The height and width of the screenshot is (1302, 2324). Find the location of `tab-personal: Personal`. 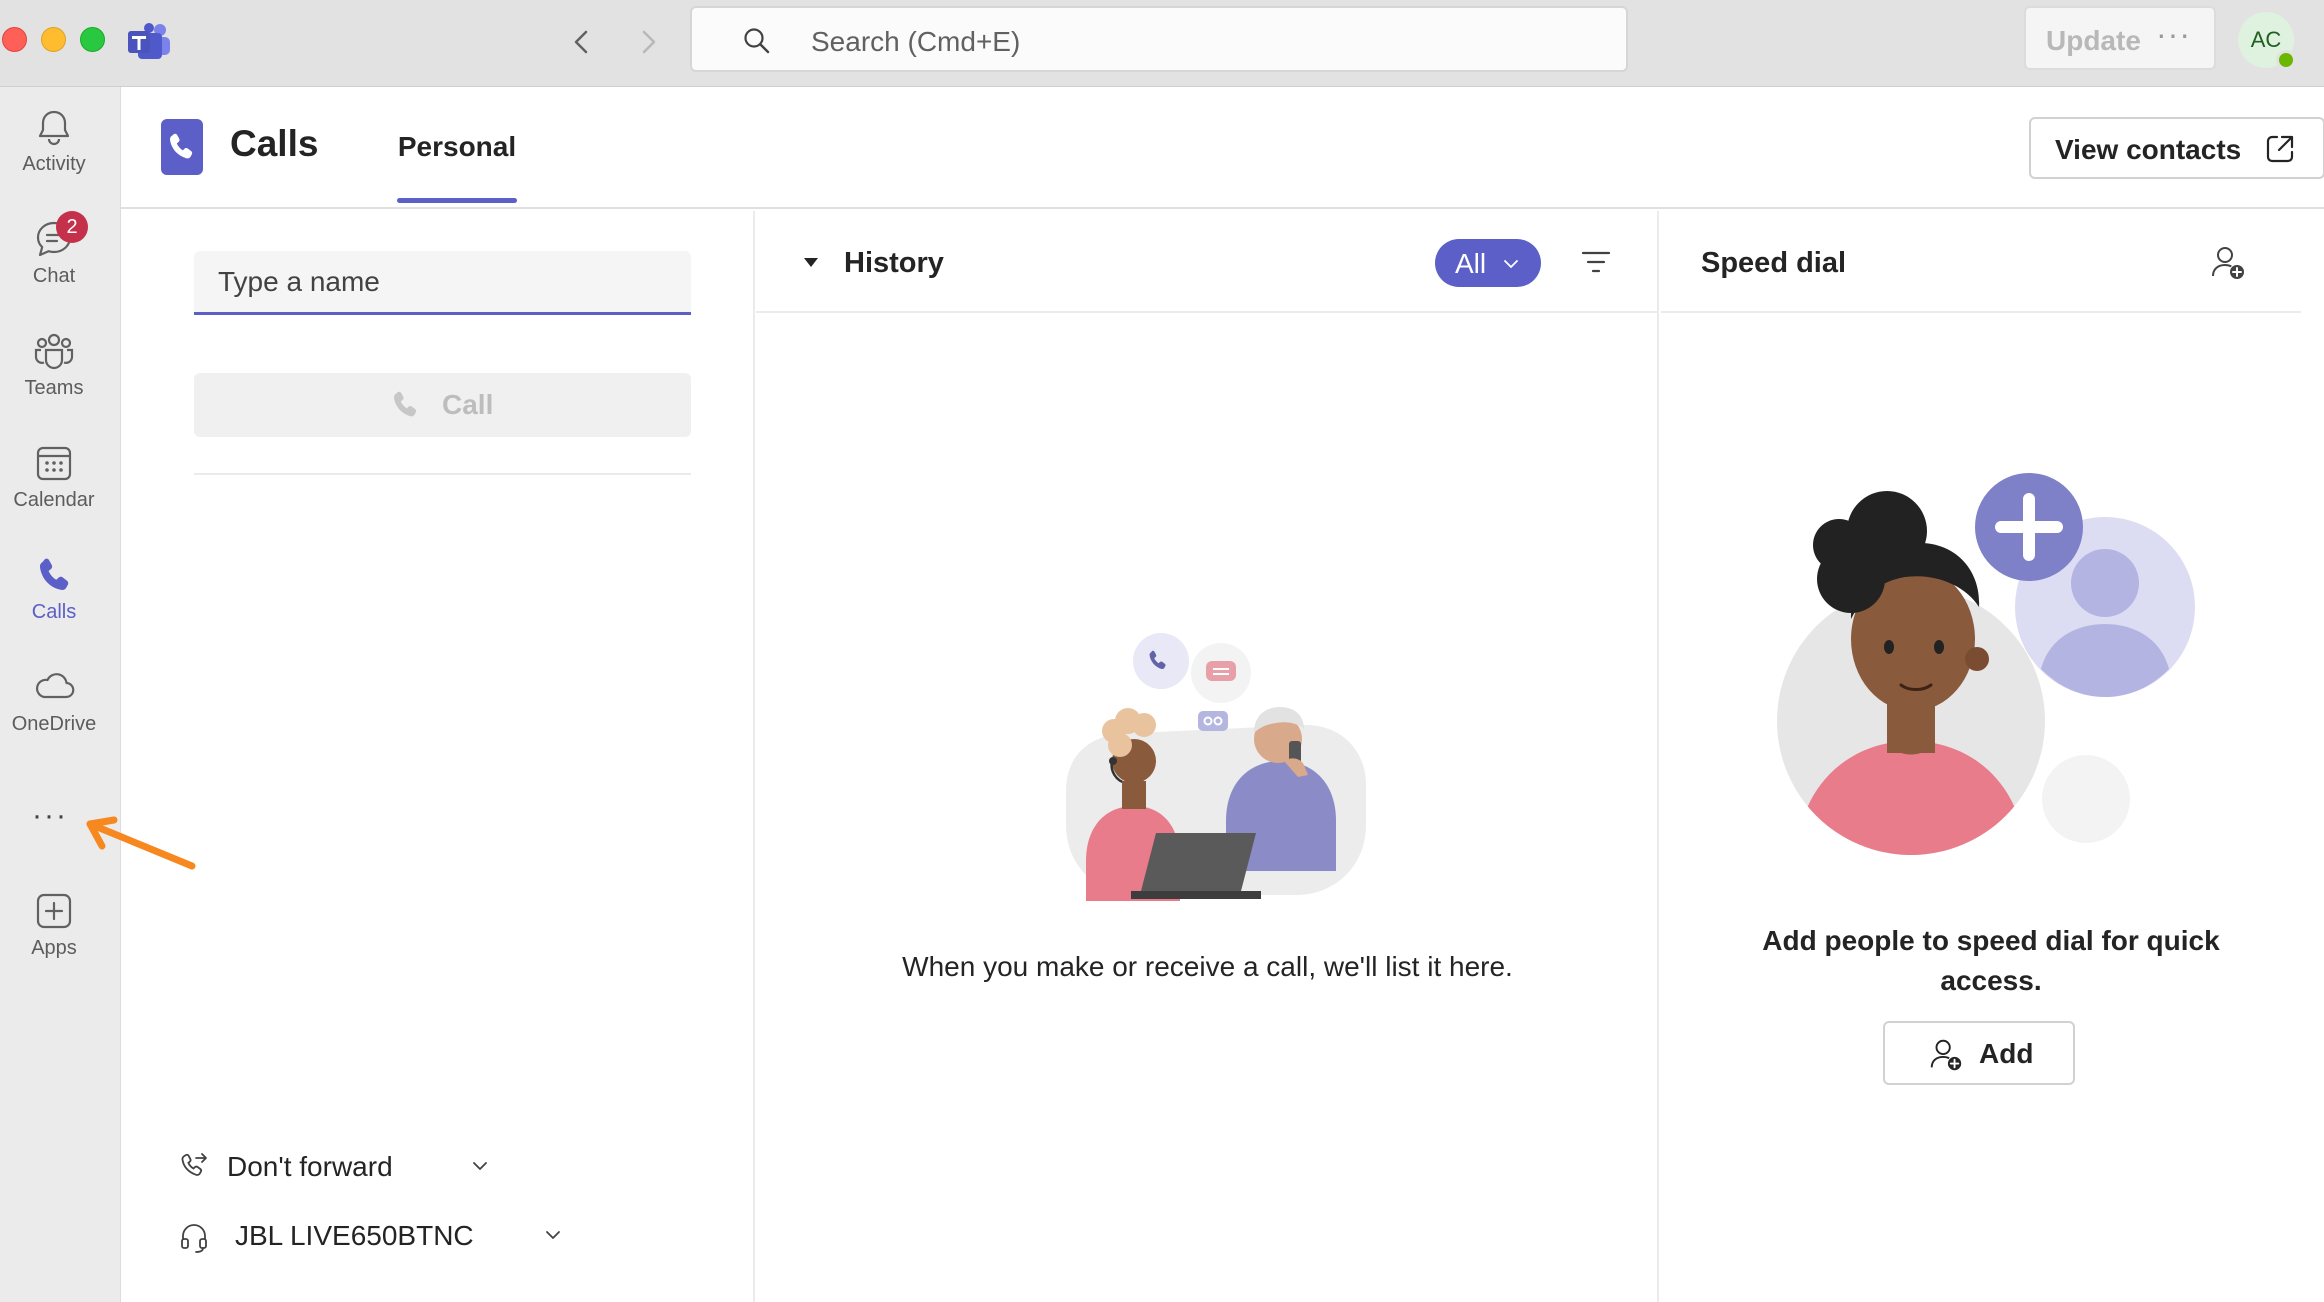

tab-personal: Personal is located at coordinates (457, 148).